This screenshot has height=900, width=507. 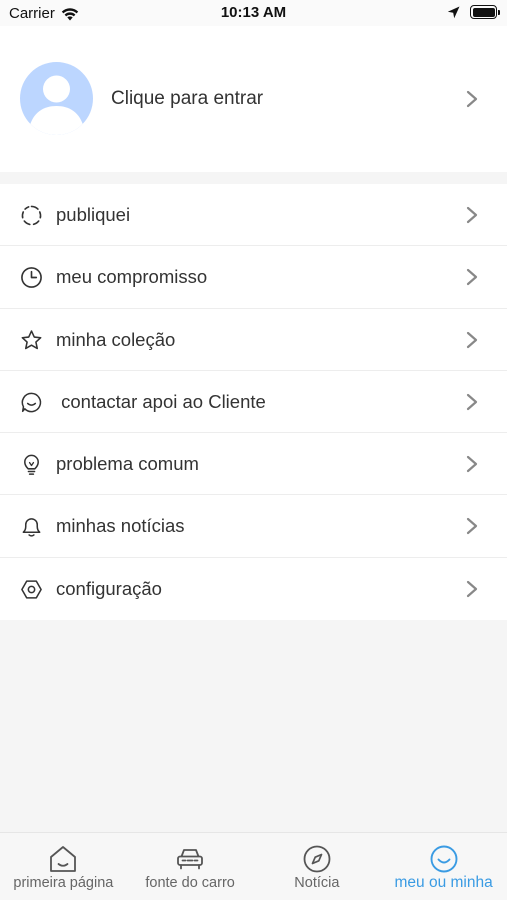 What do you see at coordinates (132, 277) in the screenshot?
I see `menu-item-label: meu compromisso` at bounding box center [132, 277].